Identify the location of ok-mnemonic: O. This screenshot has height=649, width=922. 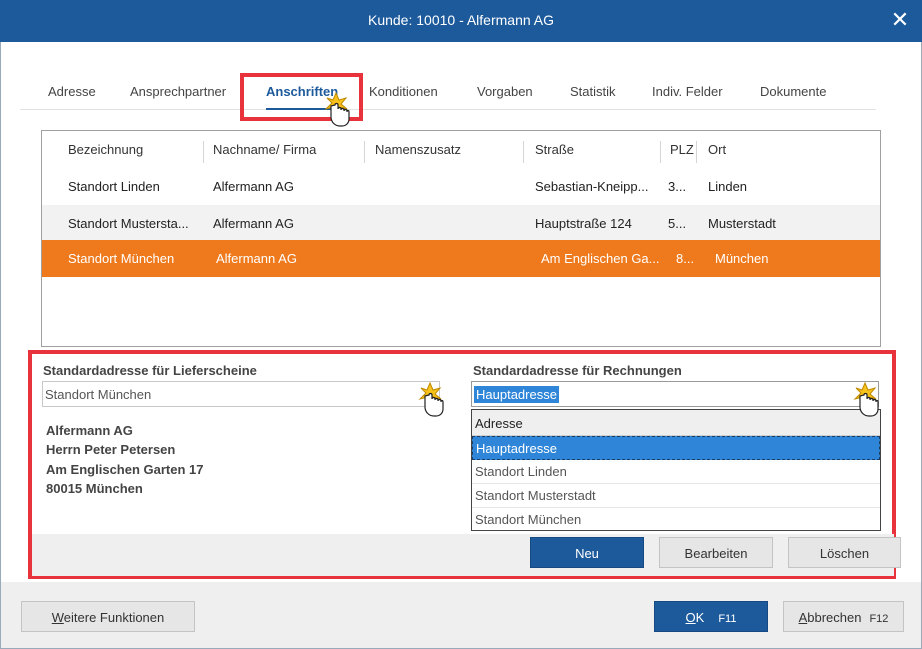
(690, 617).